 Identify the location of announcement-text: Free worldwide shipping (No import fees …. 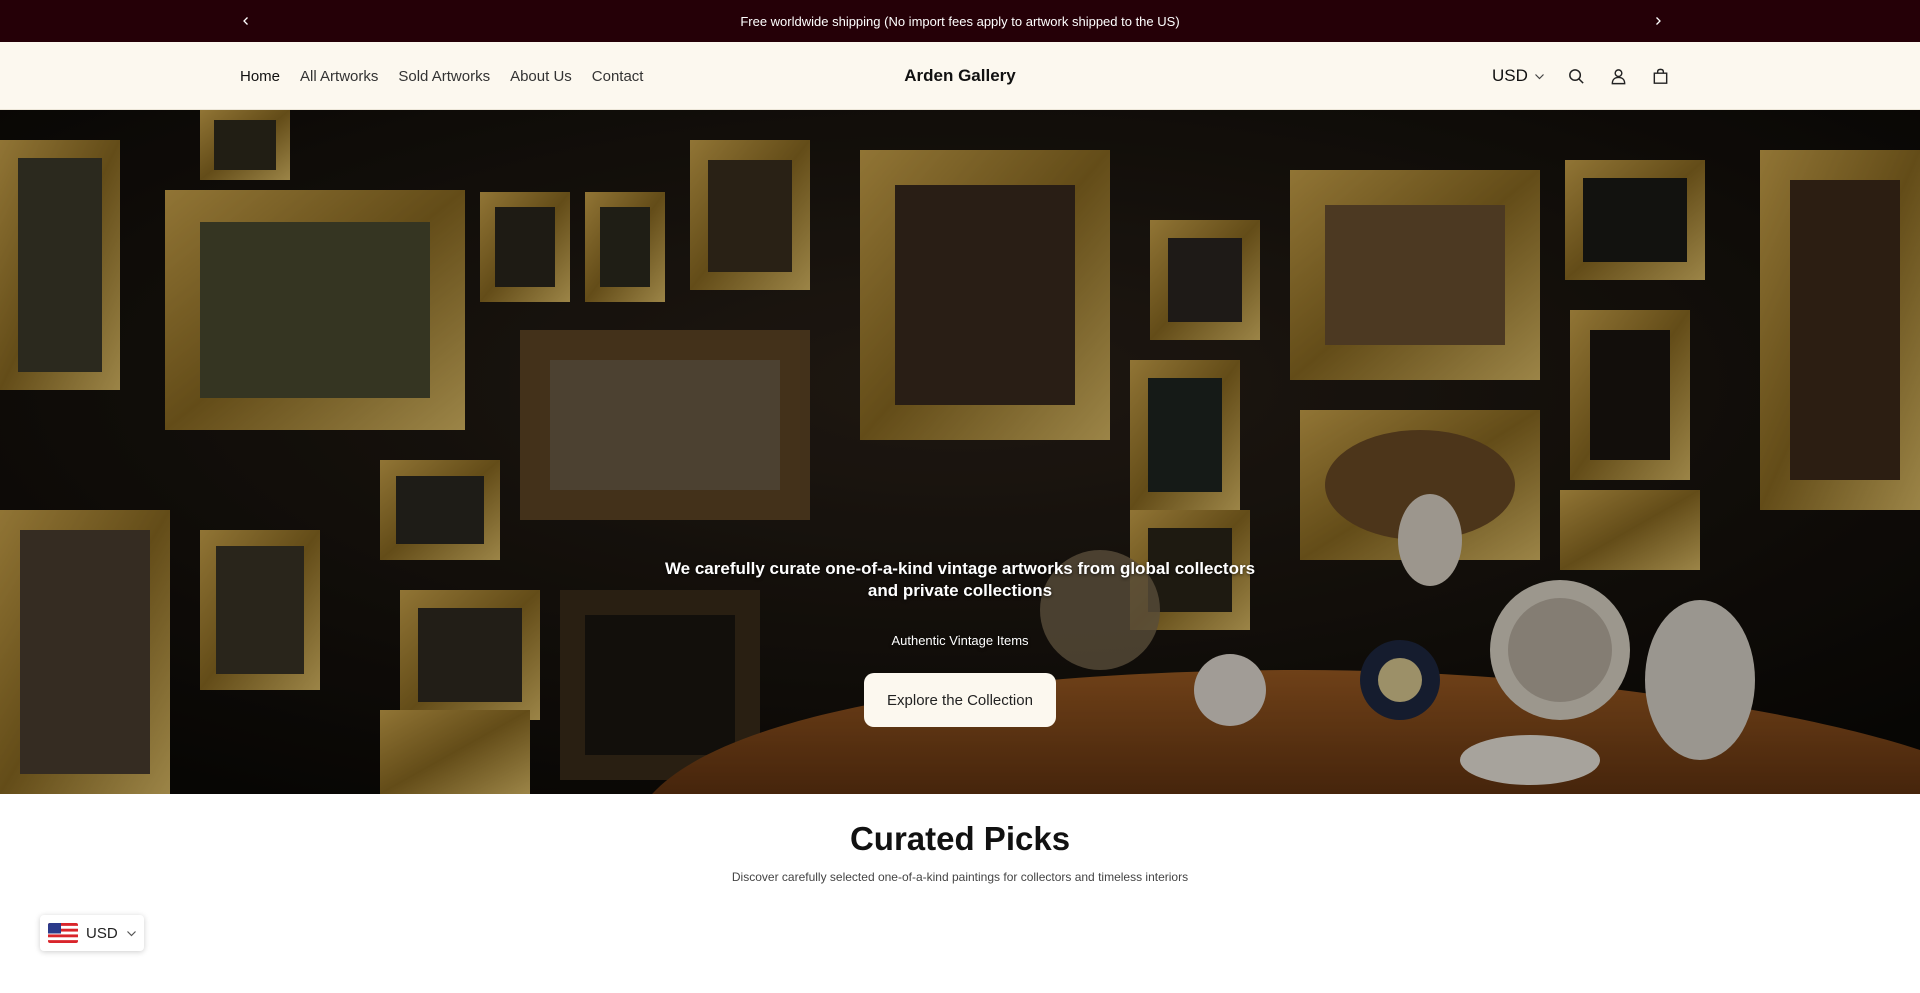
(960, 21).